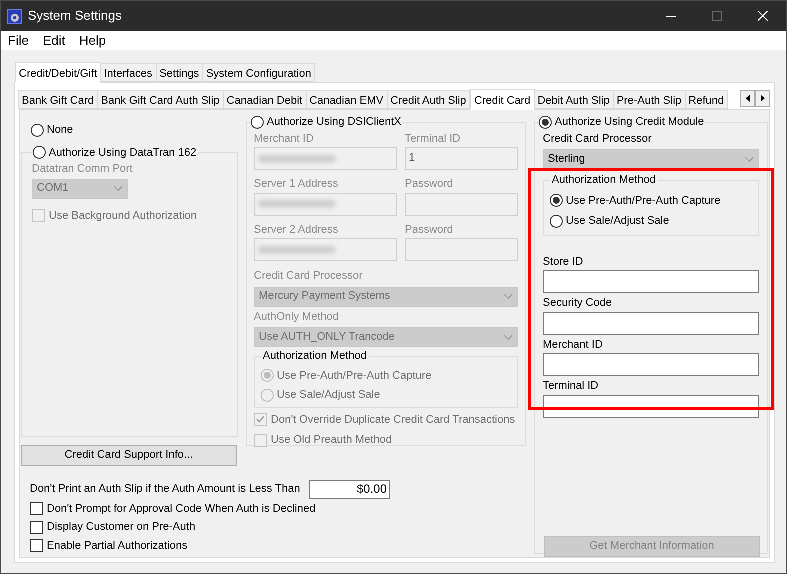 This screenshot has height=574, width=787. What do you see at coordinates (706, 99) in the screenshot?
I see `tab: Refund` at bounding box center [706, 99].